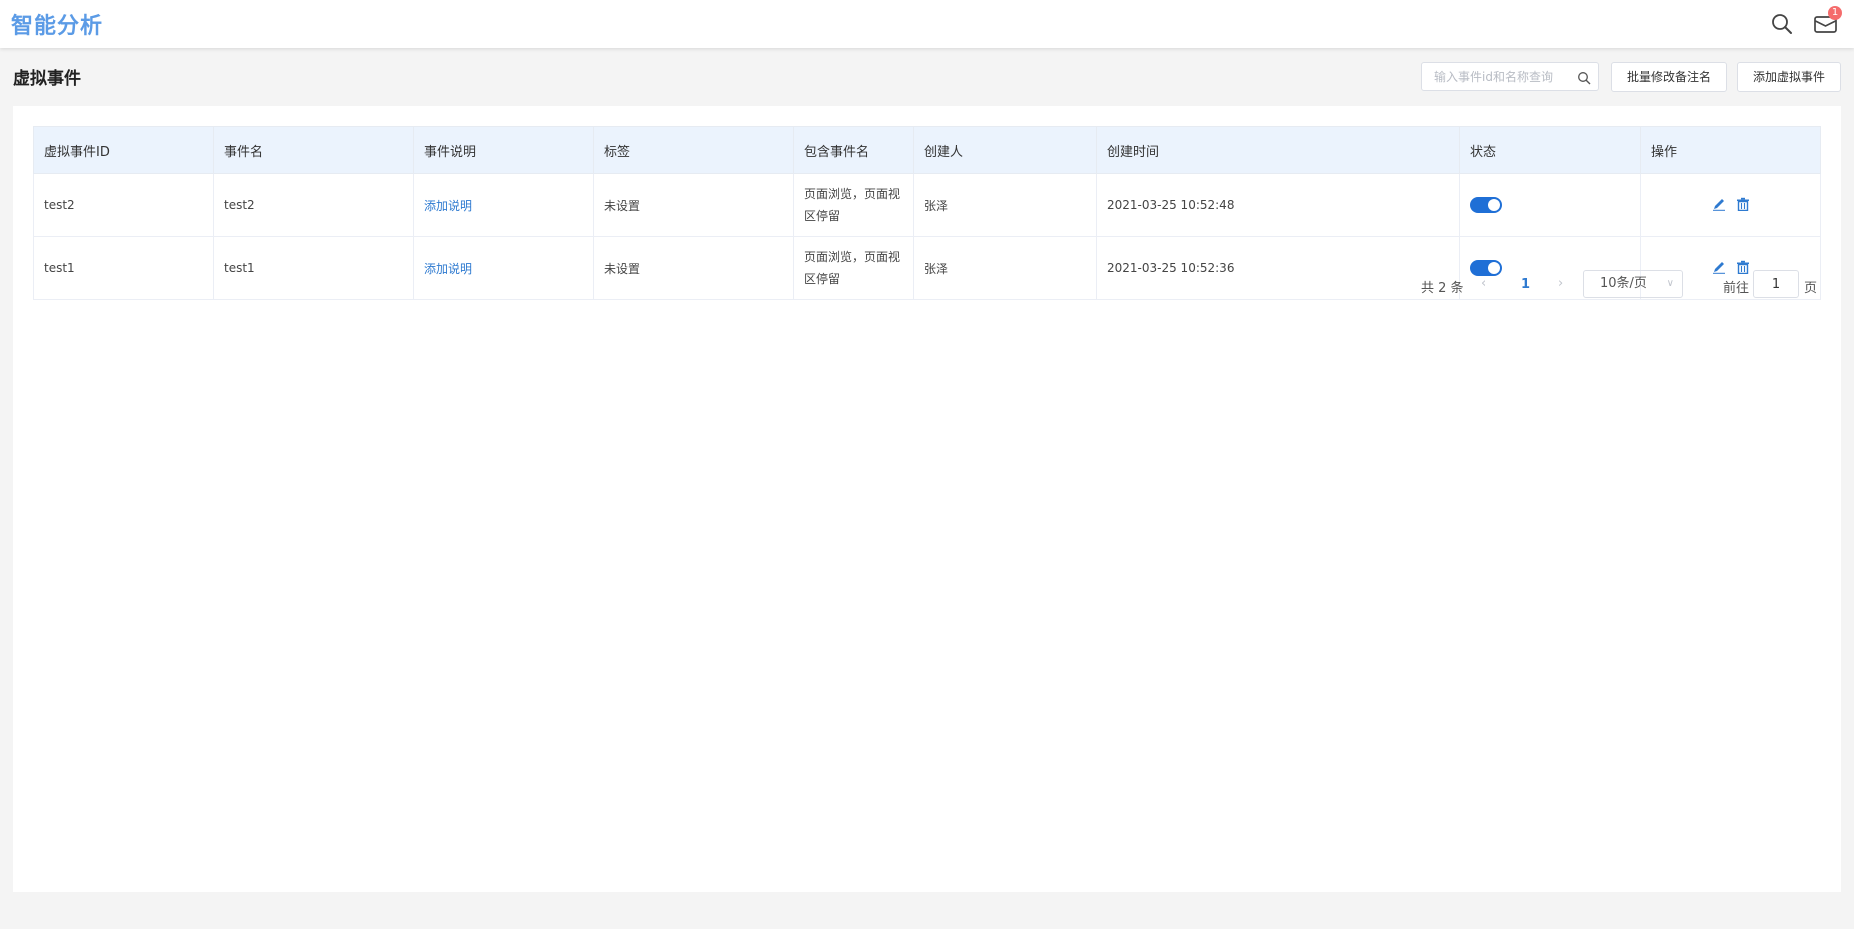  What do you see at coordinates (313, 205) in the screenshot?
I see `event-name-cell: test2` at bounding box center [313, 205].